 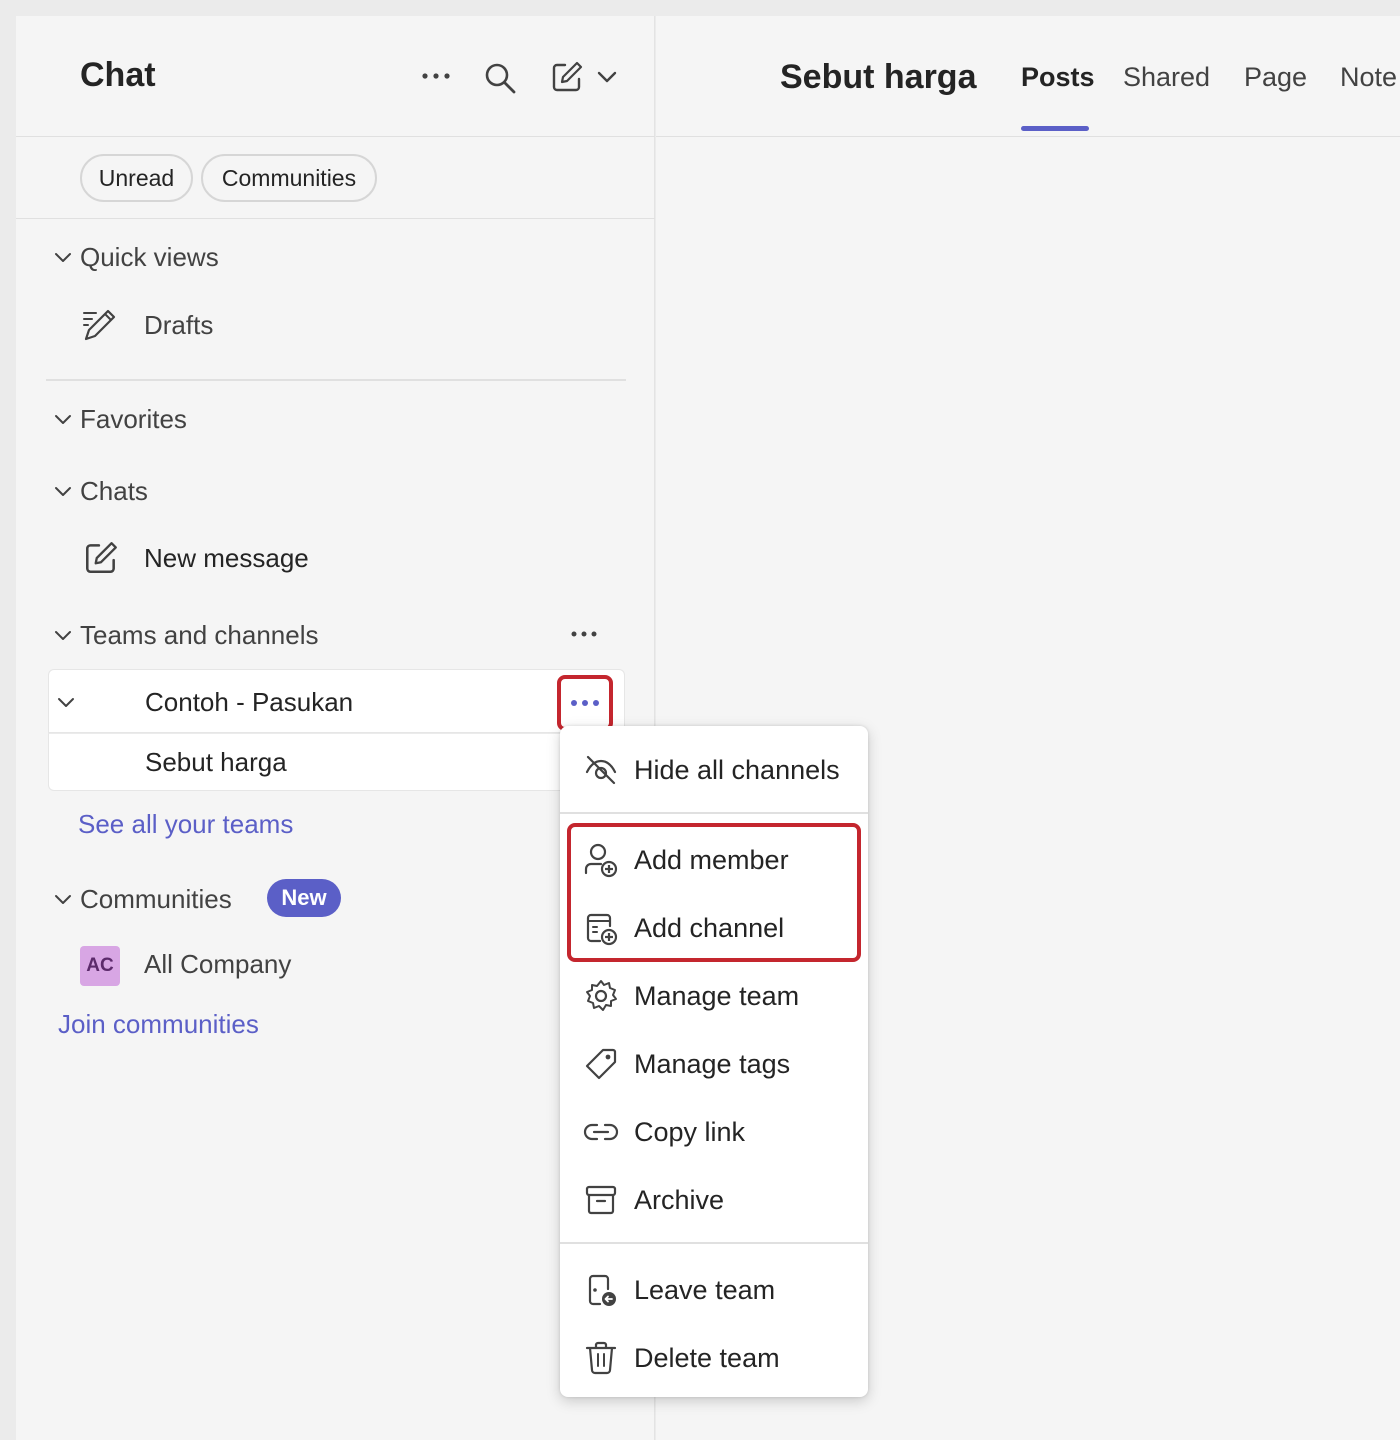 What do you see at coordinates (601, 1358) in the screenshot?
I see `trash-icon` at bounding box center [601, 1358].